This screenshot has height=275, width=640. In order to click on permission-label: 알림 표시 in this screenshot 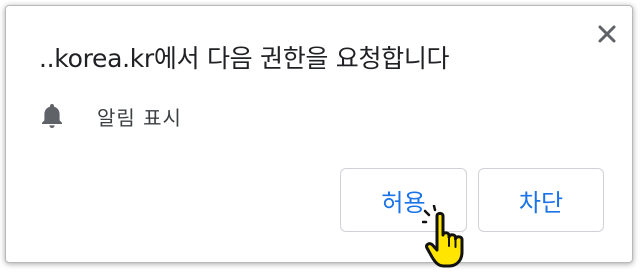, I will do `click(139, 117)`.